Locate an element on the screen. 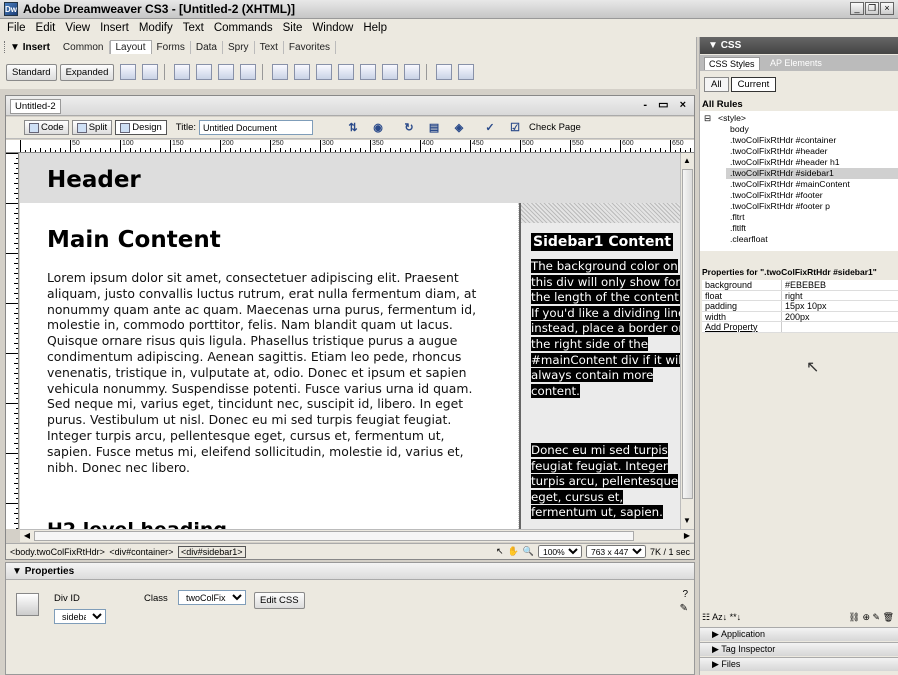 Image resolution: width=898 pixels, height=675 pixels. tab-common: Common is located at coordinates (84, 47).